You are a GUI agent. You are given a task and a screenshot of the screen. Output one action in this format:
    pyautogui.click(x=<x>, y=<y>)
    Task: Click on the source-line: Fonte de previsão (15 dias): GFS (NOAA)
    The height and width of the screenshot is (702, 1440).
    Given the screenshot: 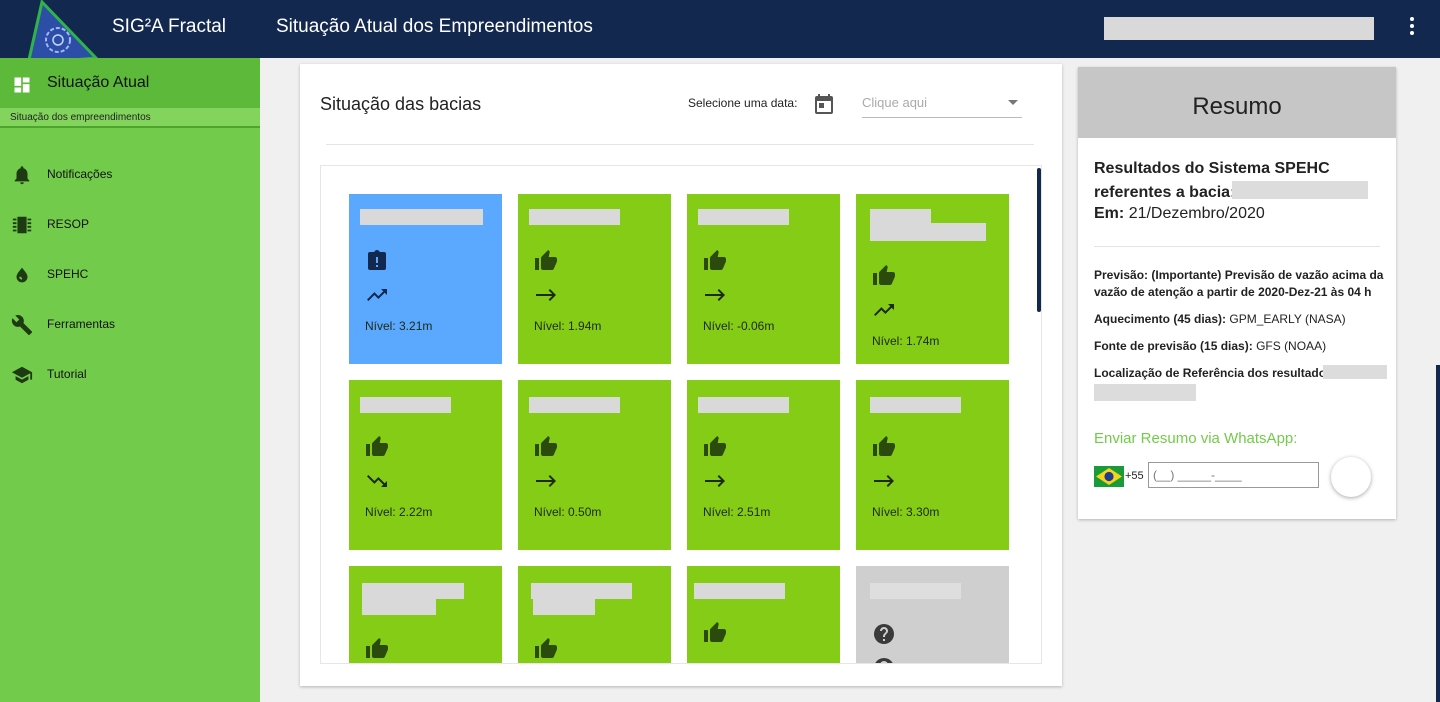 What is the action you would take?
    pyautogui.click(x=1240, y=346)
    